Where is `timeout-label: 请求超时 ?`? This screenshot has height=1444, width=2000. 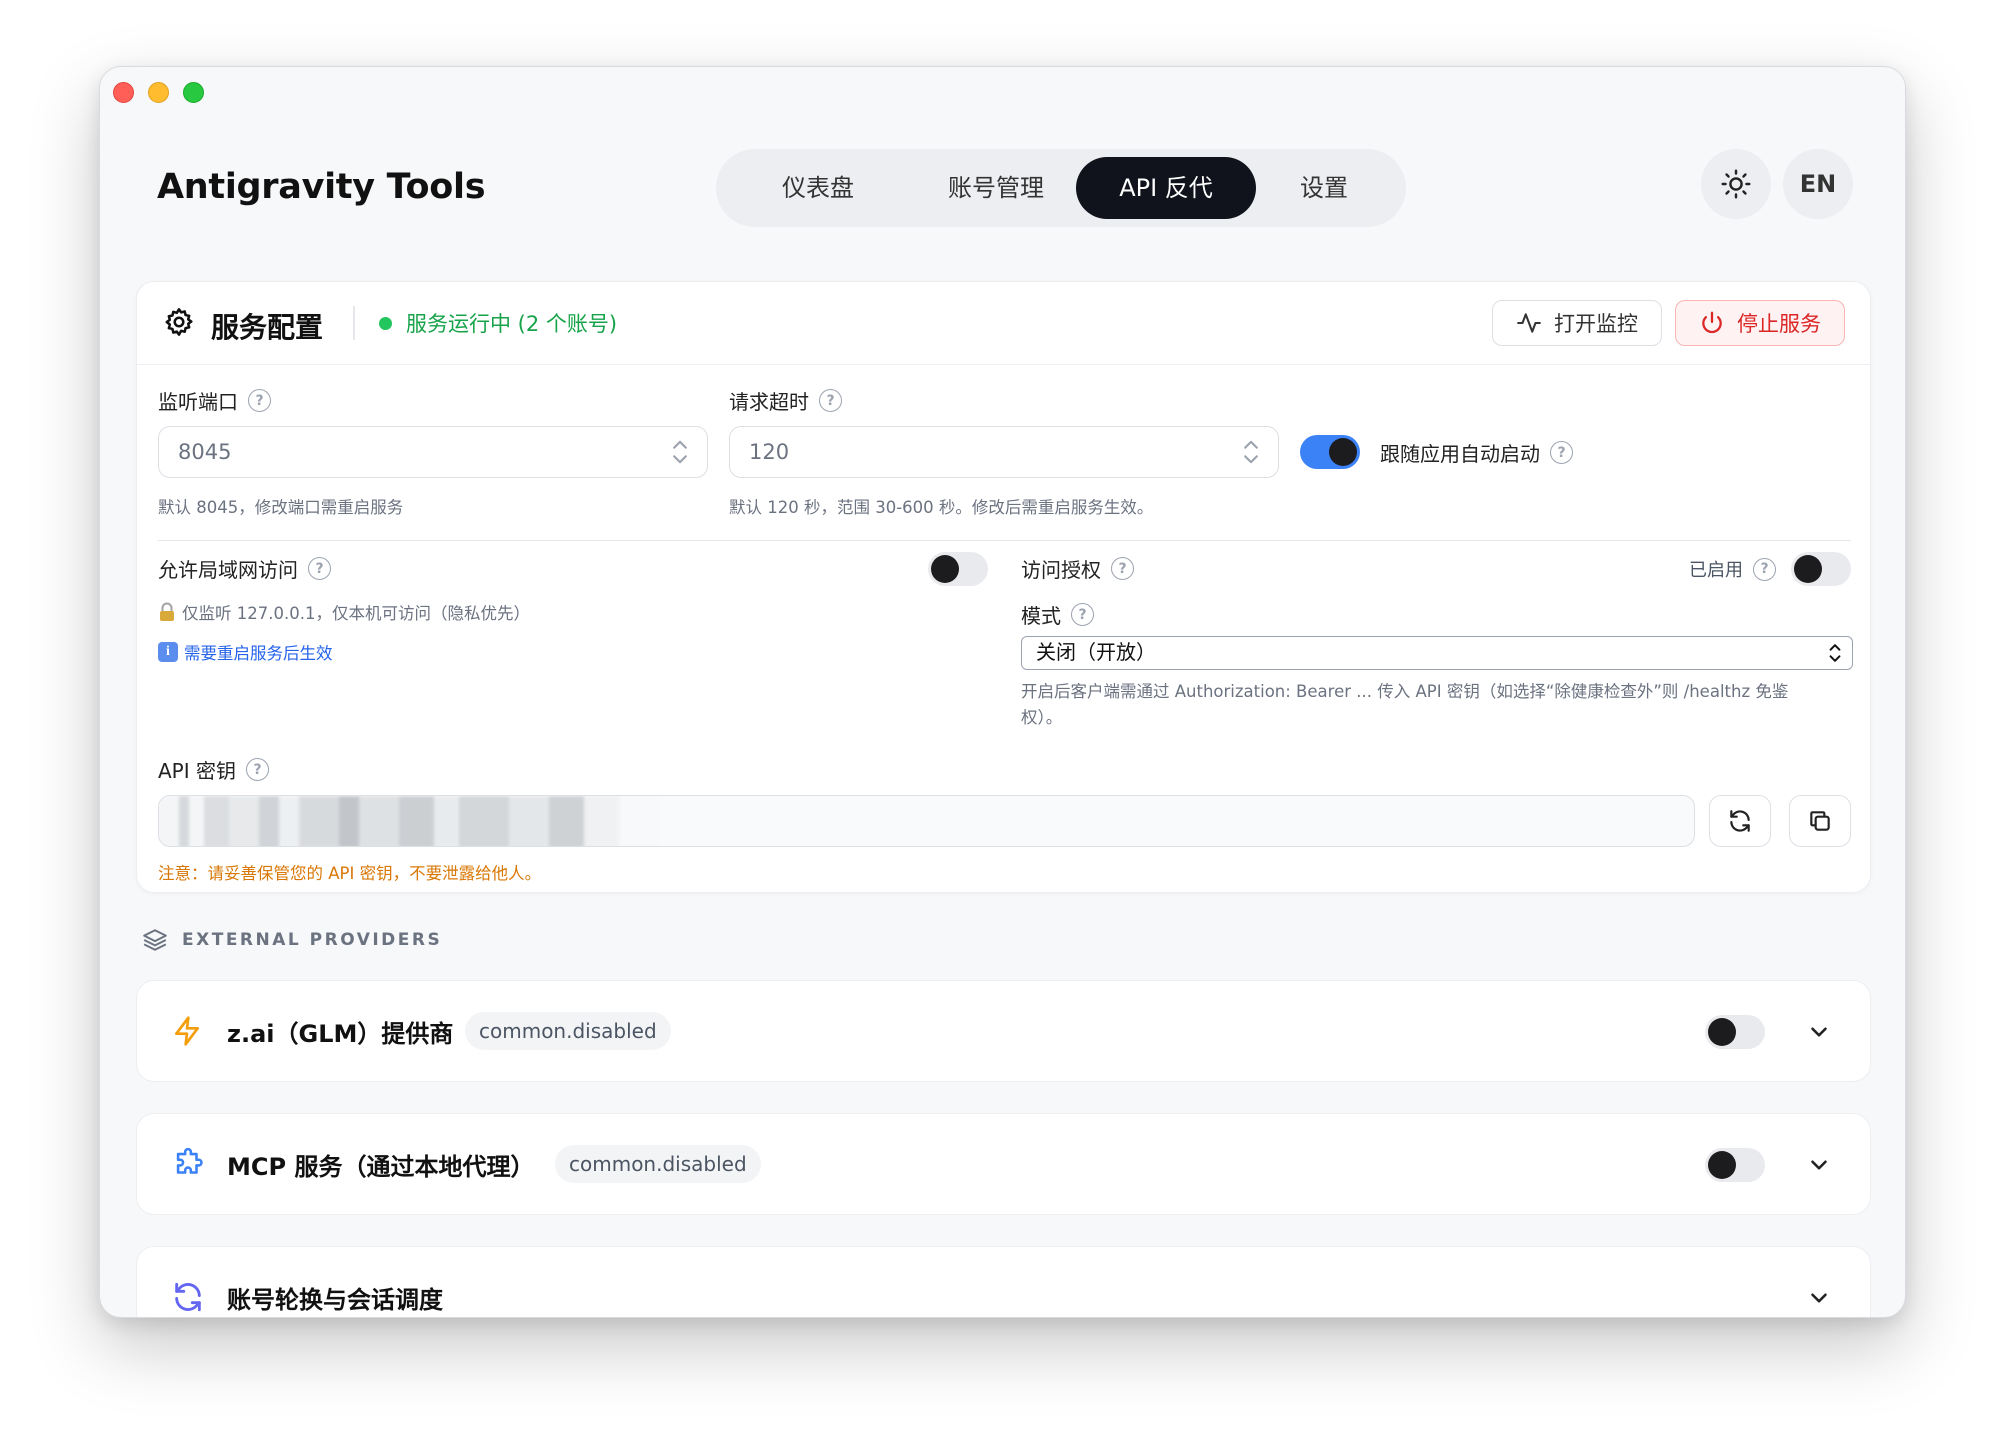 timeout-label: 请求超时 ? is located at coordinates (785, 400).